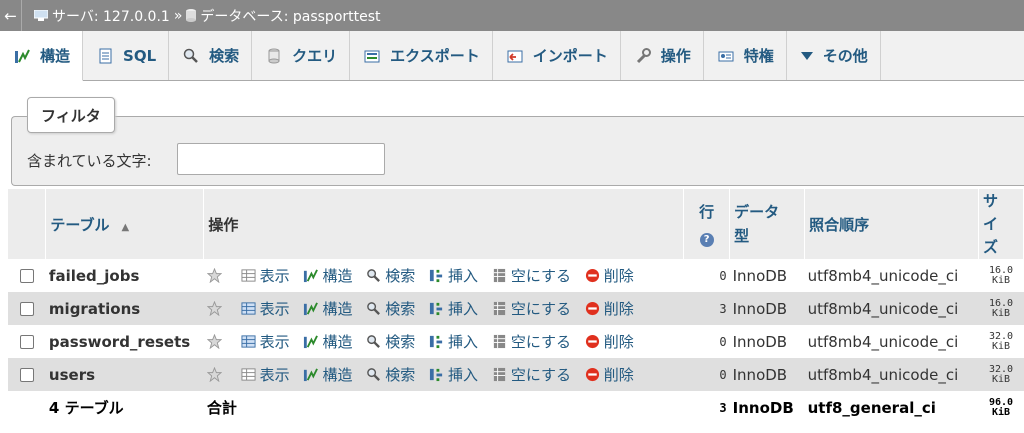 This screenshot has height=433, width=1024. What do you see at coordinates (124, 308) in the screenshot?
I see `table-name-link: migrations` at bounding box center [124, 308].